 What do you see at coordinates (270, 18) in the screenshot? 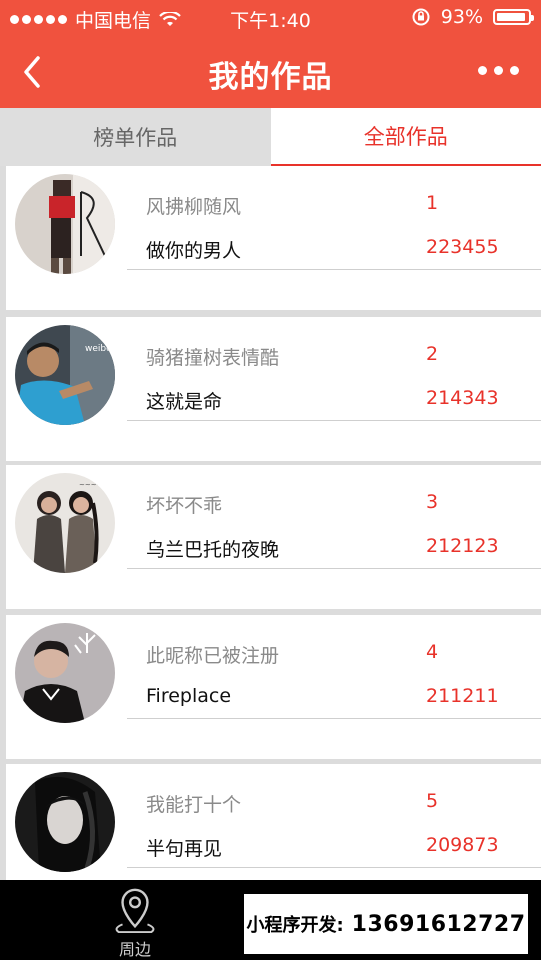
I see `status-bar: 中国电信 下午1:40 93%` at bounding box center [270, 18].